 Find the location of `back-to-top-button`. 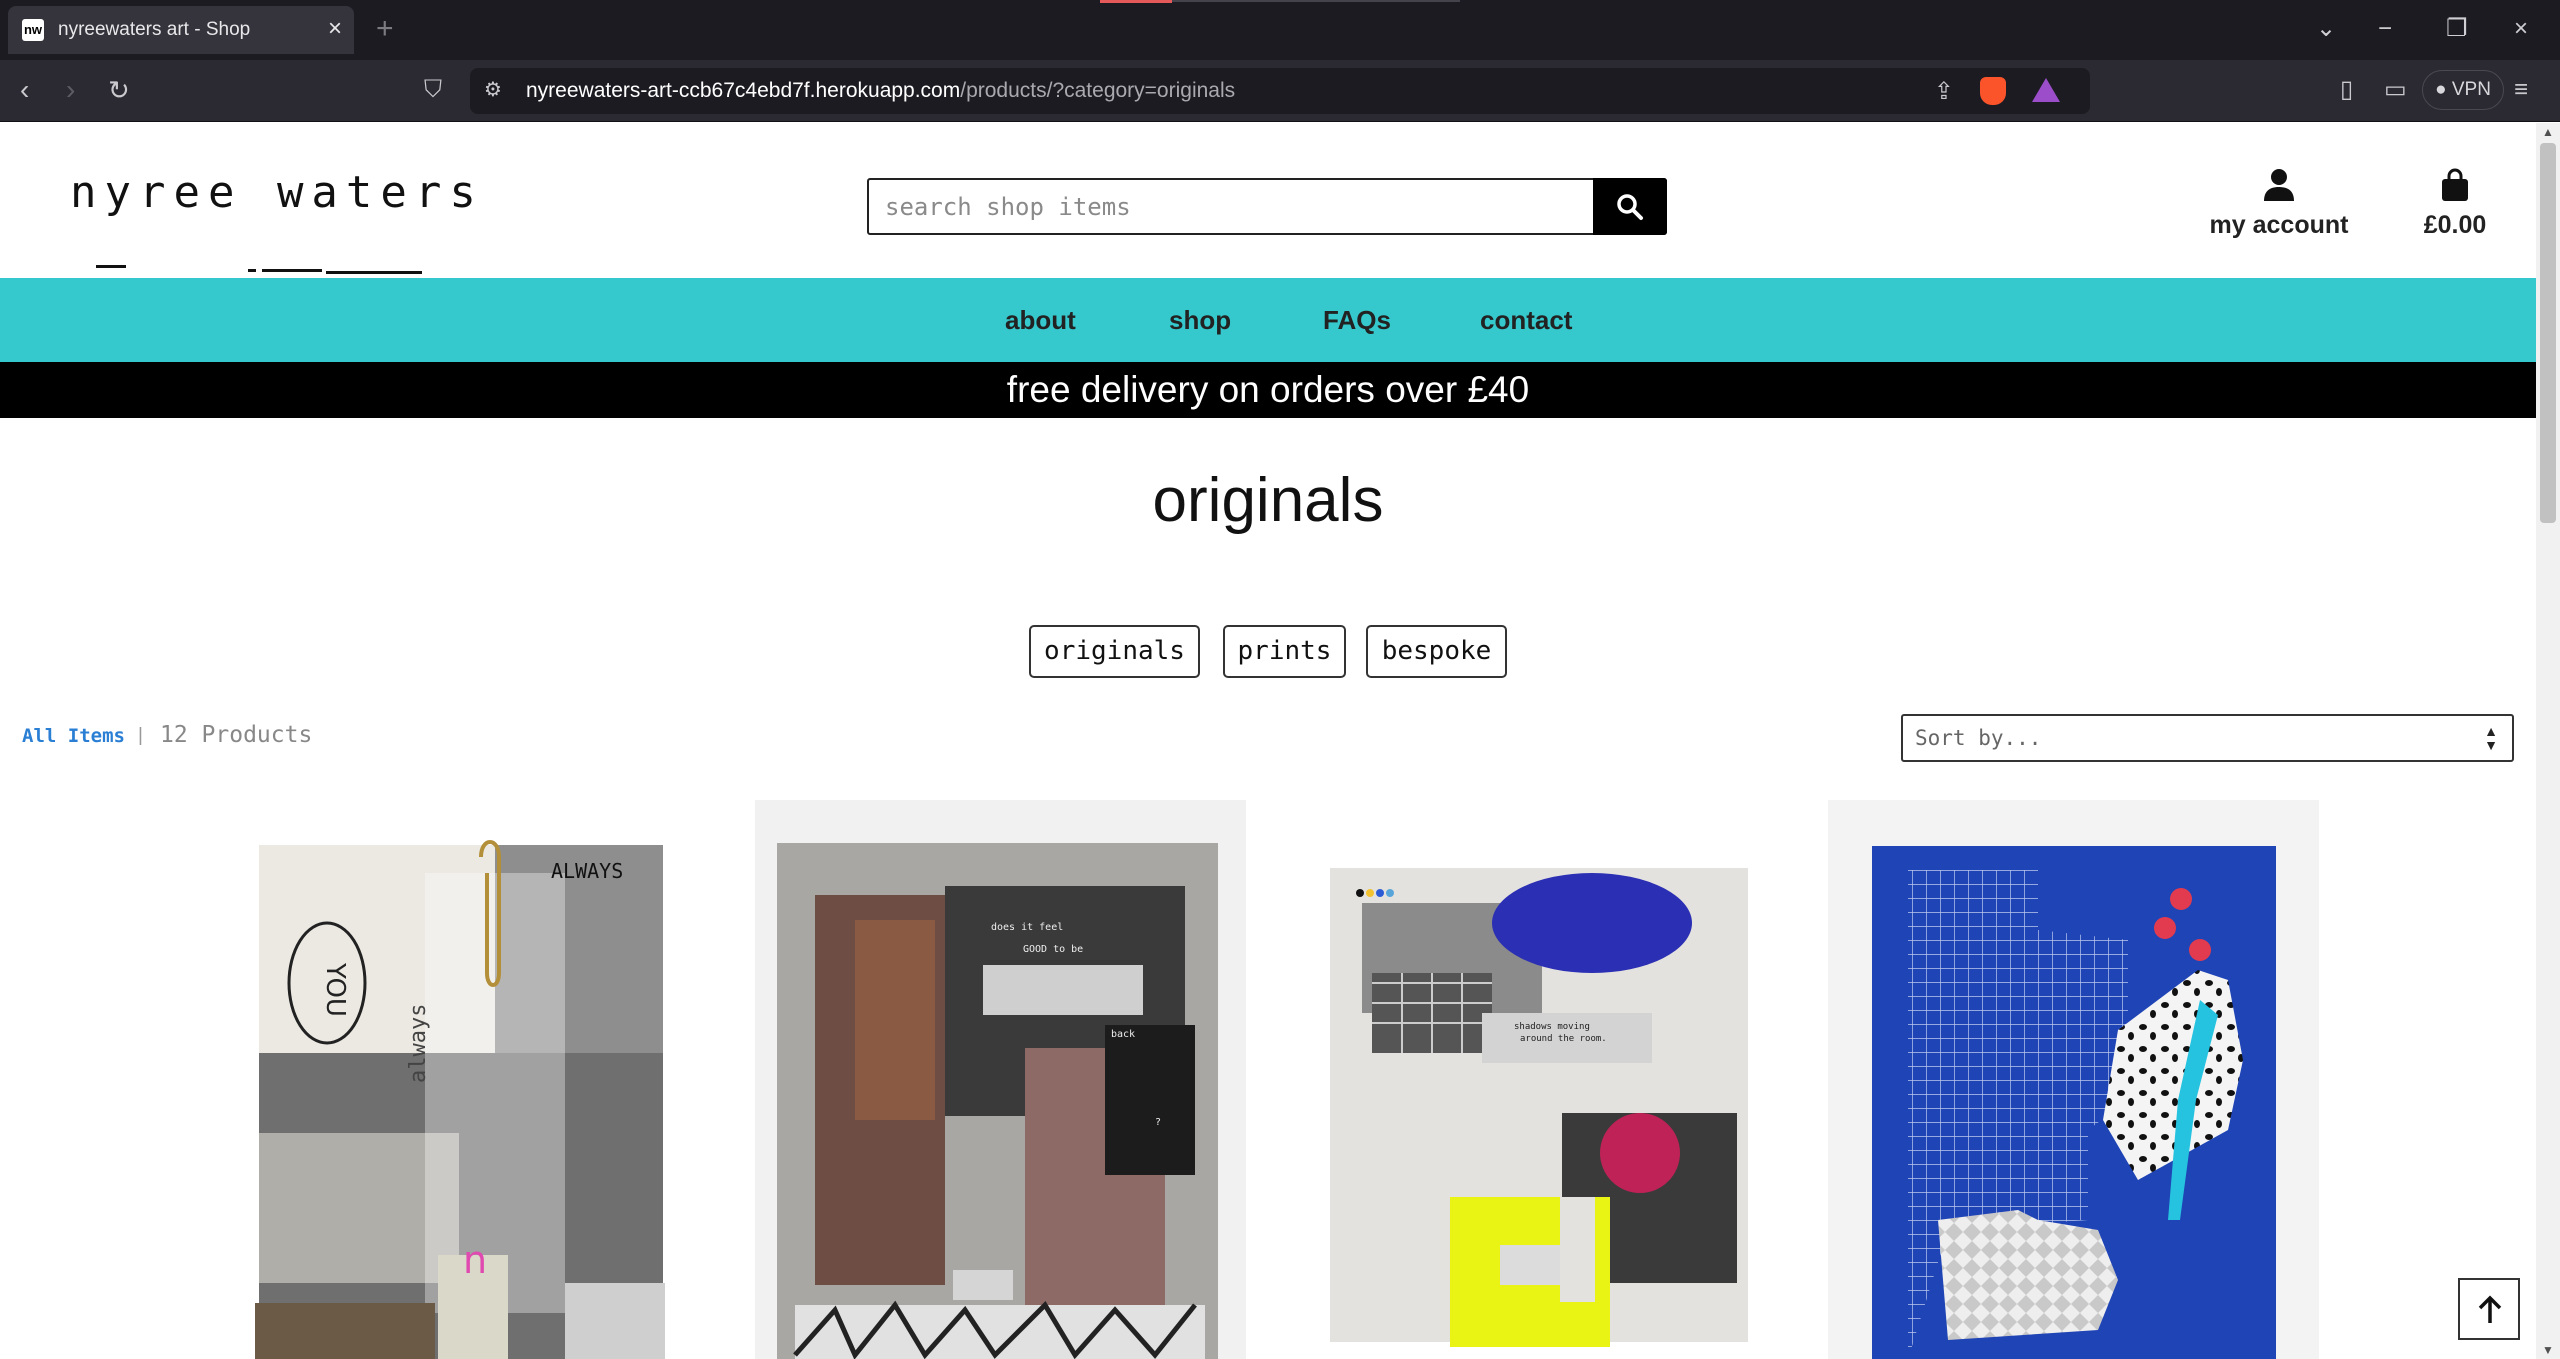

back-to-top-button is located at coordinates (2489, 1309).